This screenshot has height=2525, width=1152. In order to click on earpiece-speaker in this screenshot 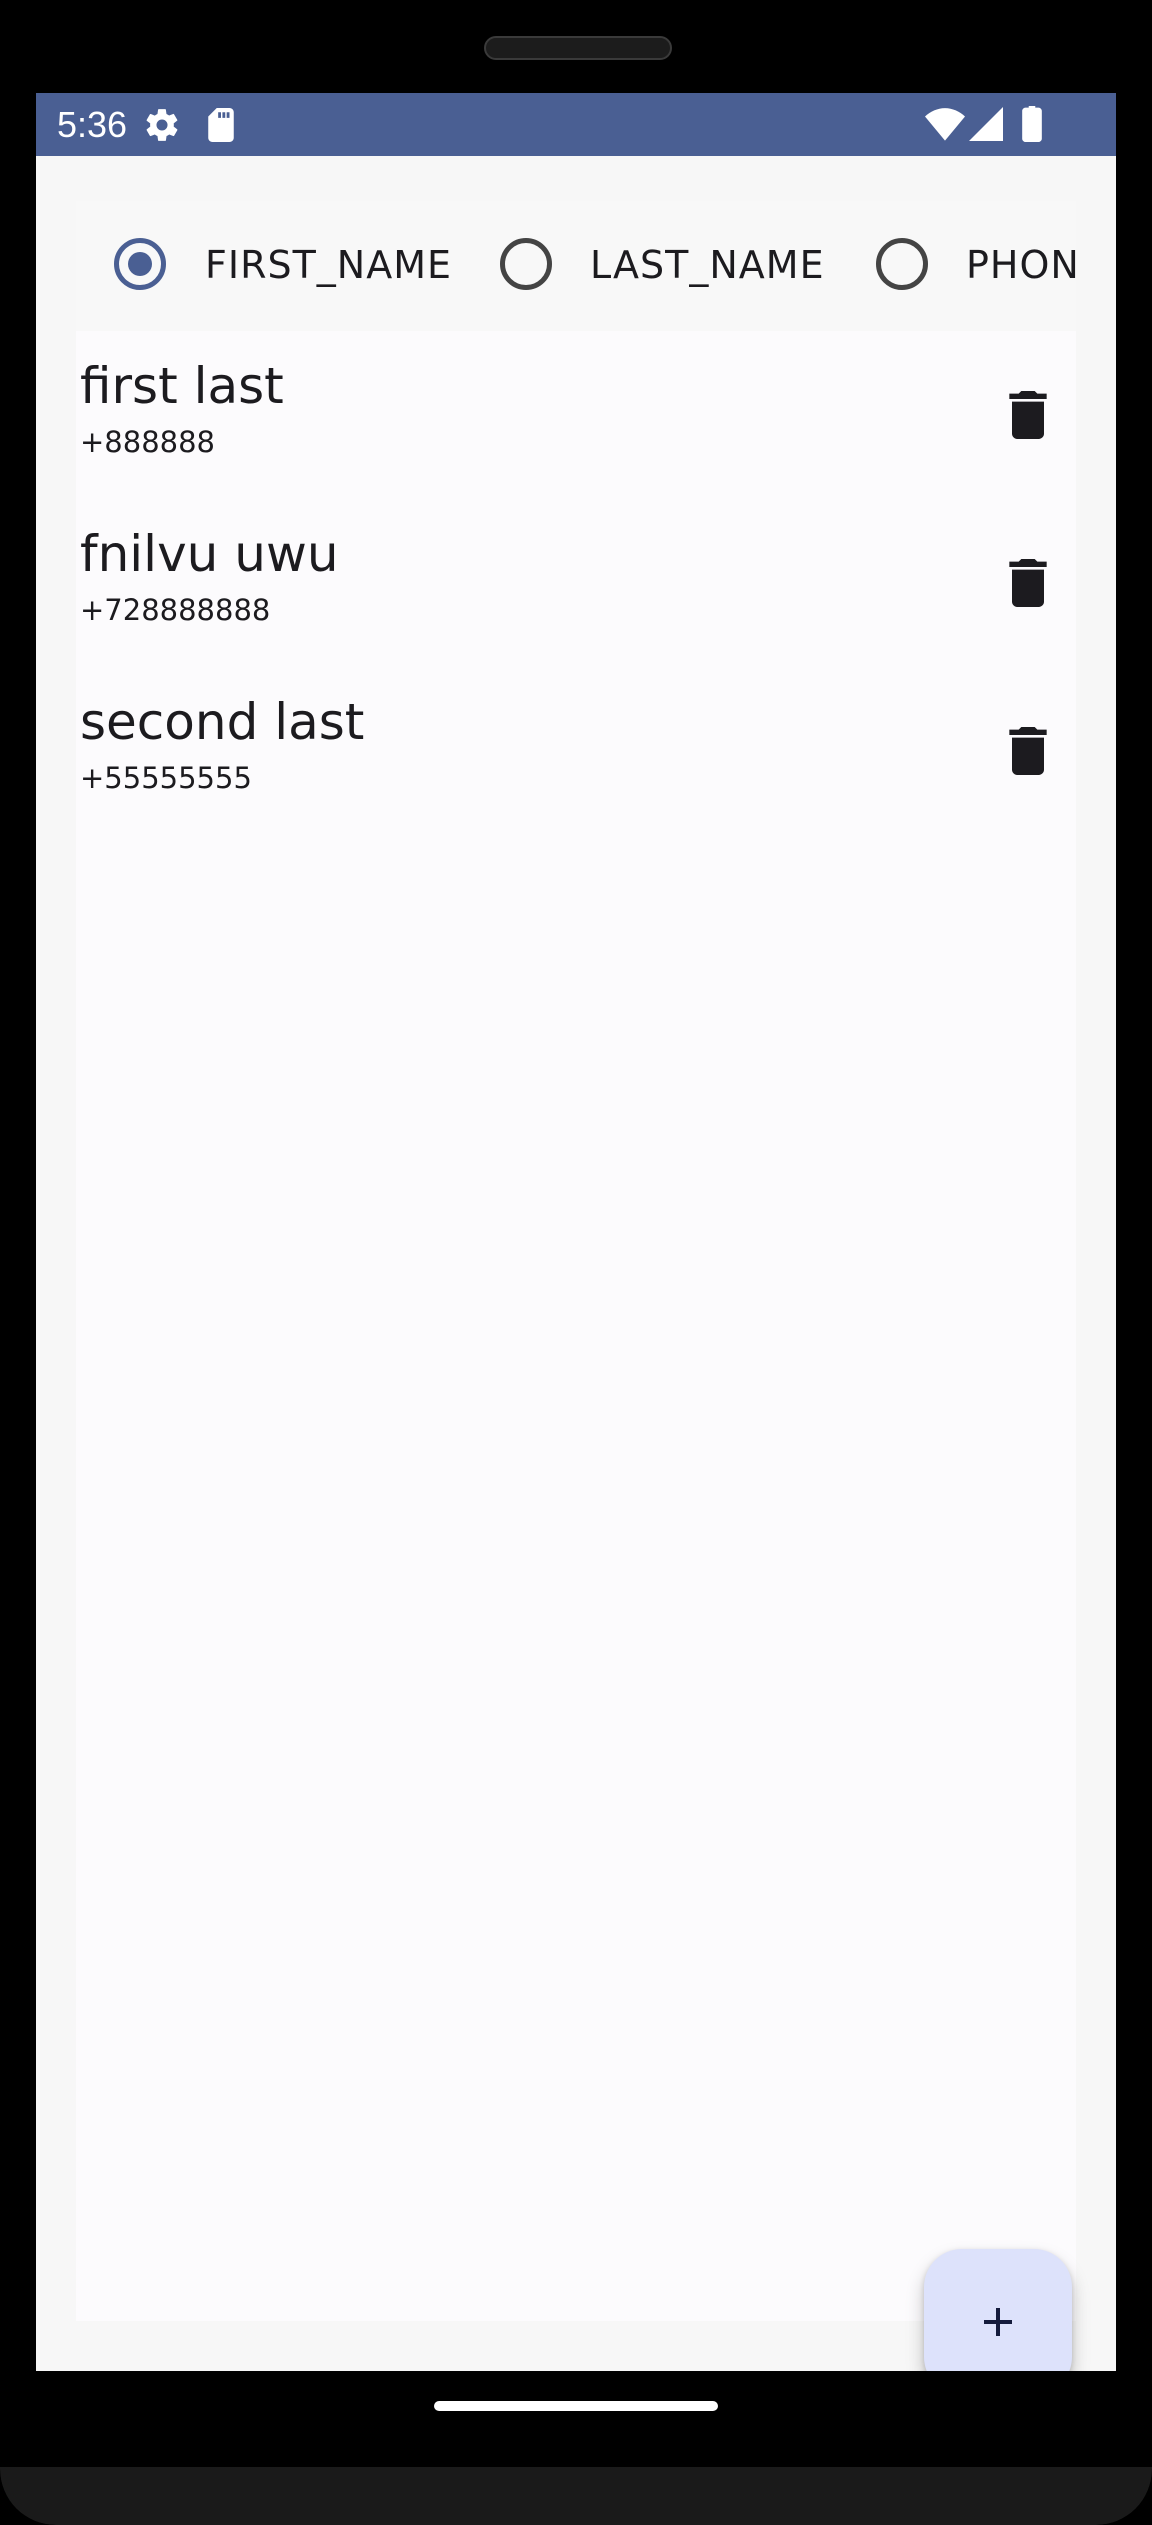, I will do `click(578, 48)`.